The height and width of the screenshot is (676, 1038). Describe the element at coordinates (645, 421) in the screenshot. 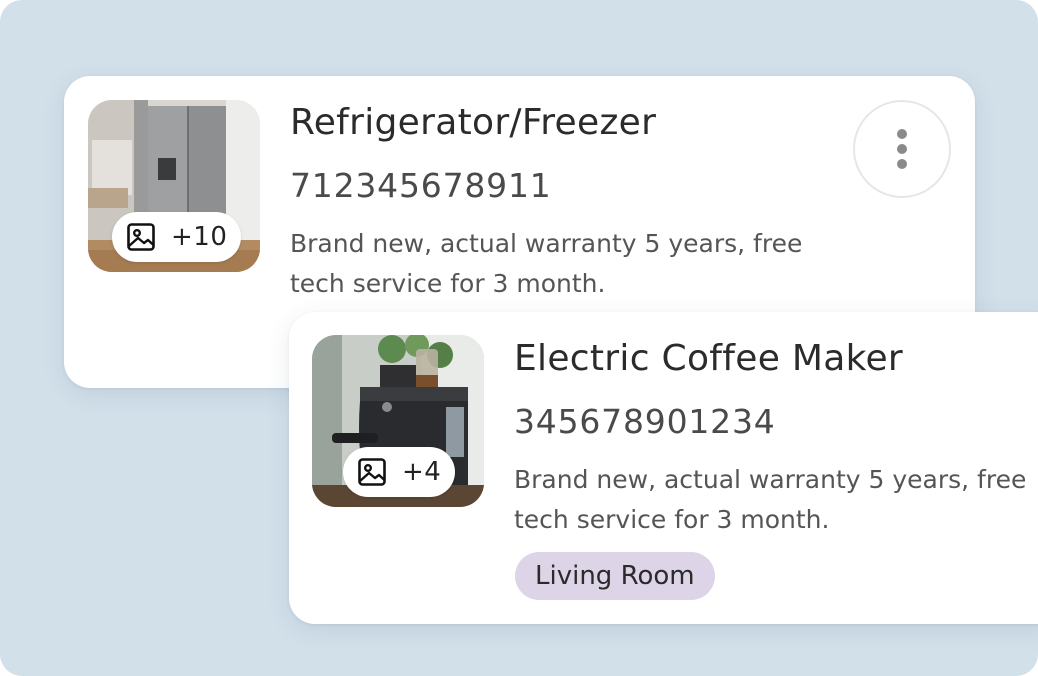

I see `item-code: 345678901234` at that location.